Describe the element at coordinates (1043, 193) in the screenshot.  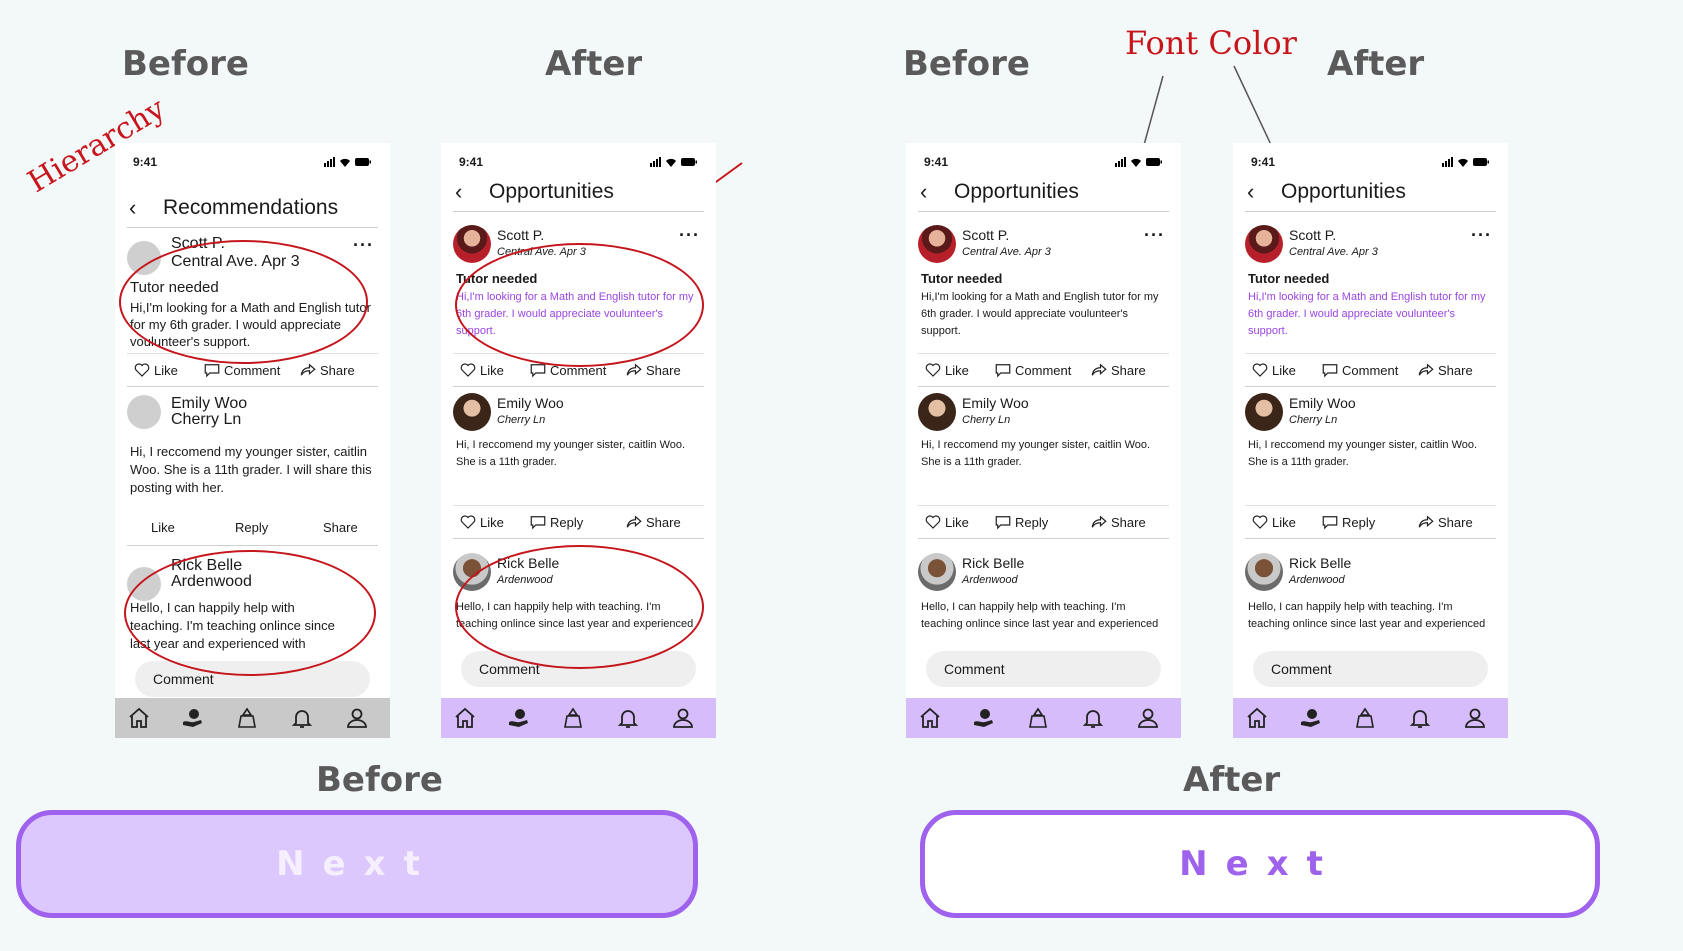
I see `nav-header: ‹ Opportunities` at that location.